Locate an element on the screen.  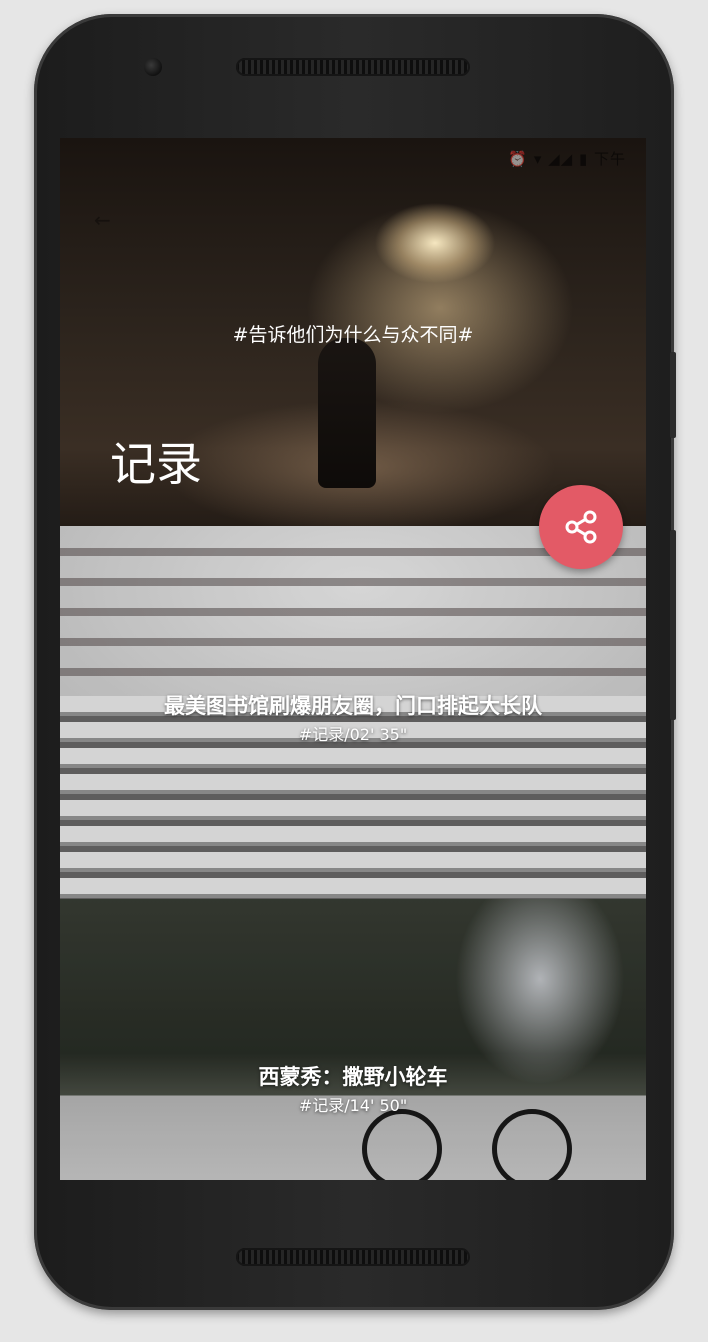
status-bar: ⏰ ▾ ◢◢ ▮ 下午 is located at coordinates (567, 159).